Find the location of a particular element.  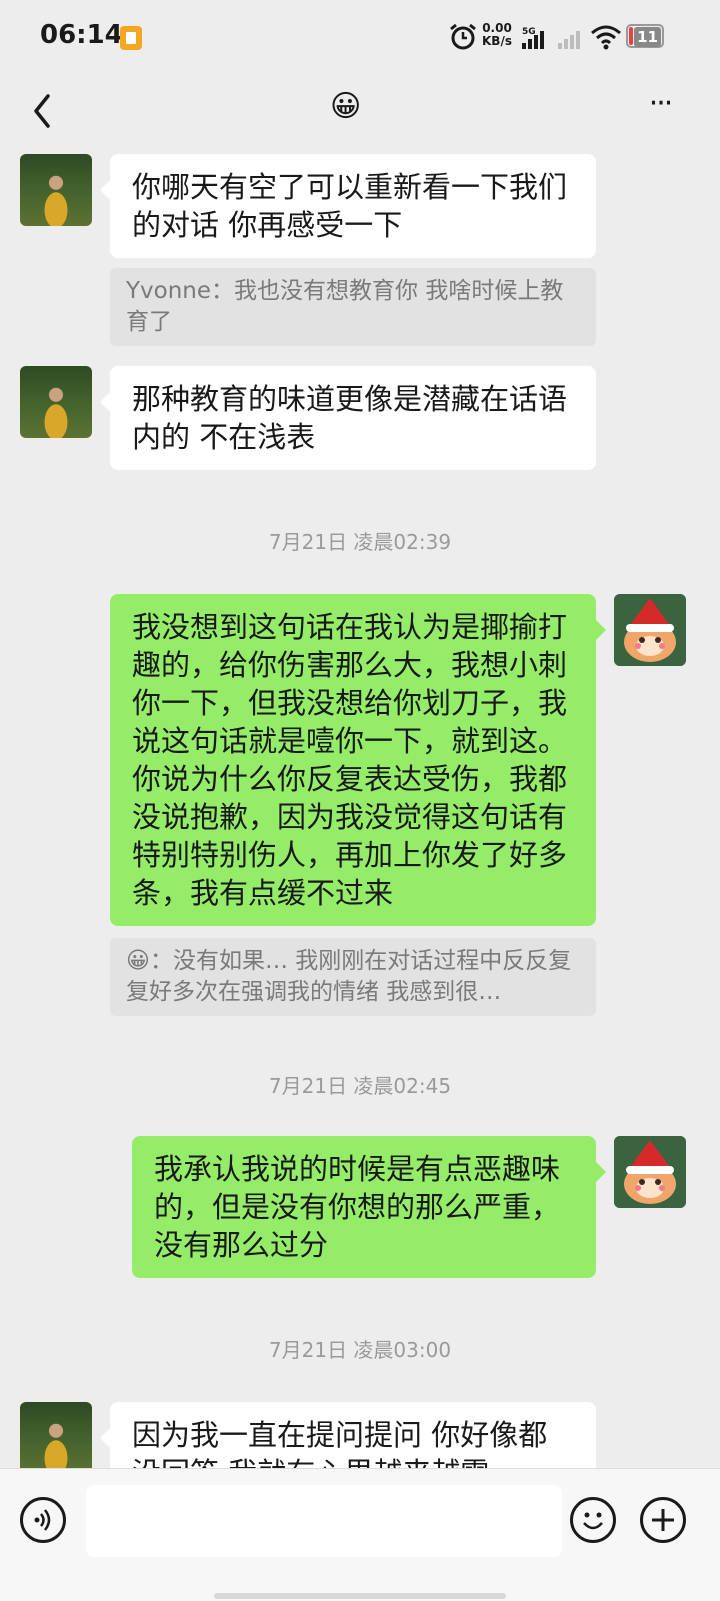

back-button is located at coordinates (44, 111).